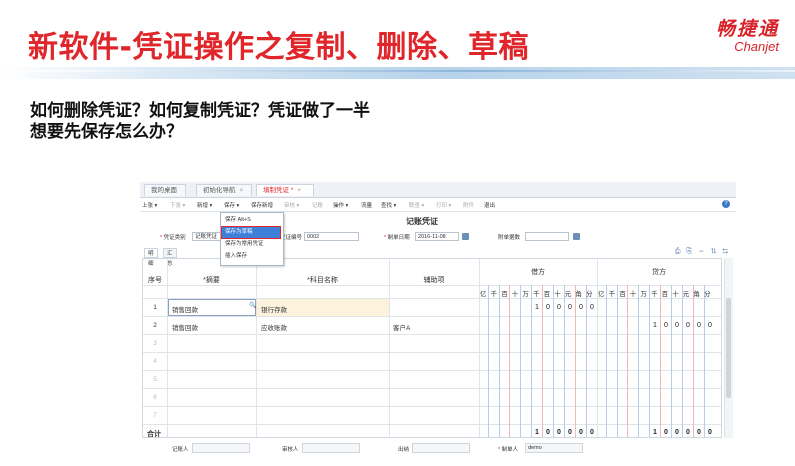  What do you see at coordinates (155, 343) in the screenshot?
I see `row-number: 3` at bounding box center [155, 343].